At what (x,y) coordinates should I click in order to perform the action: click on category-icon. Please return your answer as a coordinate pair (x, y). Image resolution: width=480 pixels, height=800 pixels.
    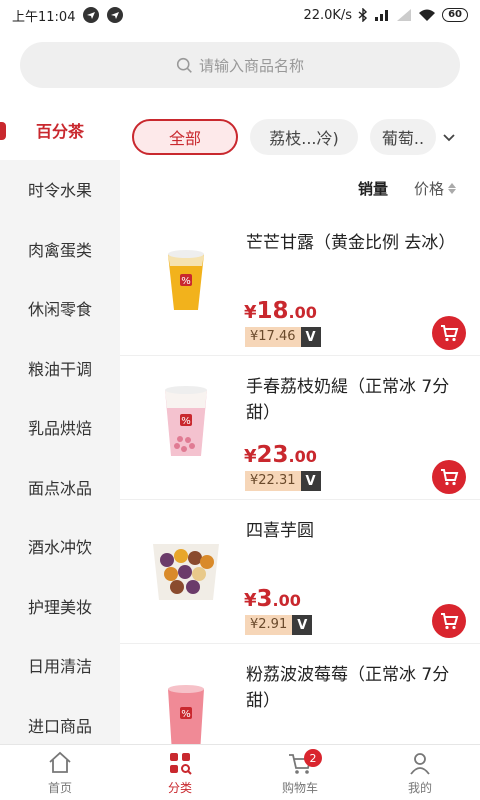
    Looking at the image, I should click on (181, 764).